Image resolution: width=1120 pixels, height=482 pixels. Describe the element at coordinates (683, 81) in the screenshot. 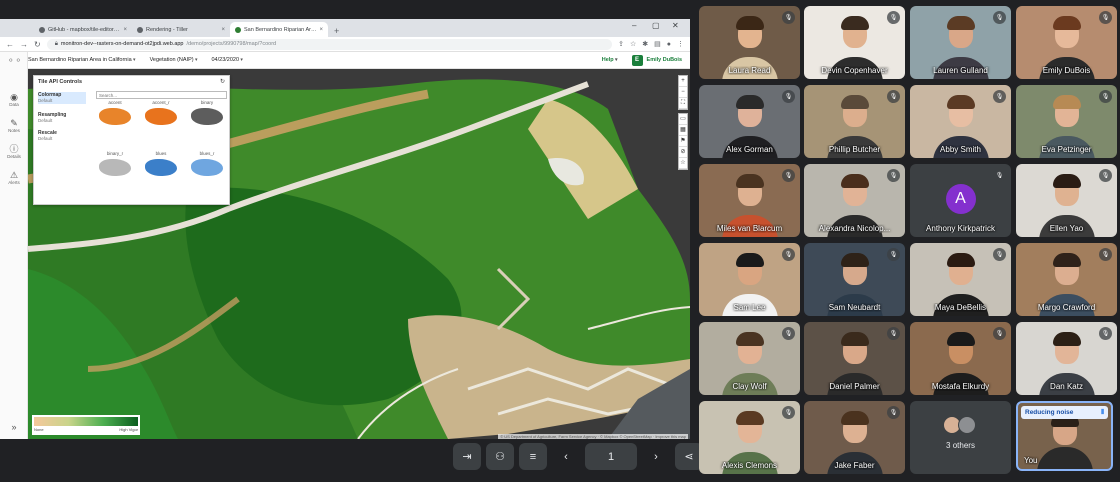

I see `zoom-in-icon: +` at that location.